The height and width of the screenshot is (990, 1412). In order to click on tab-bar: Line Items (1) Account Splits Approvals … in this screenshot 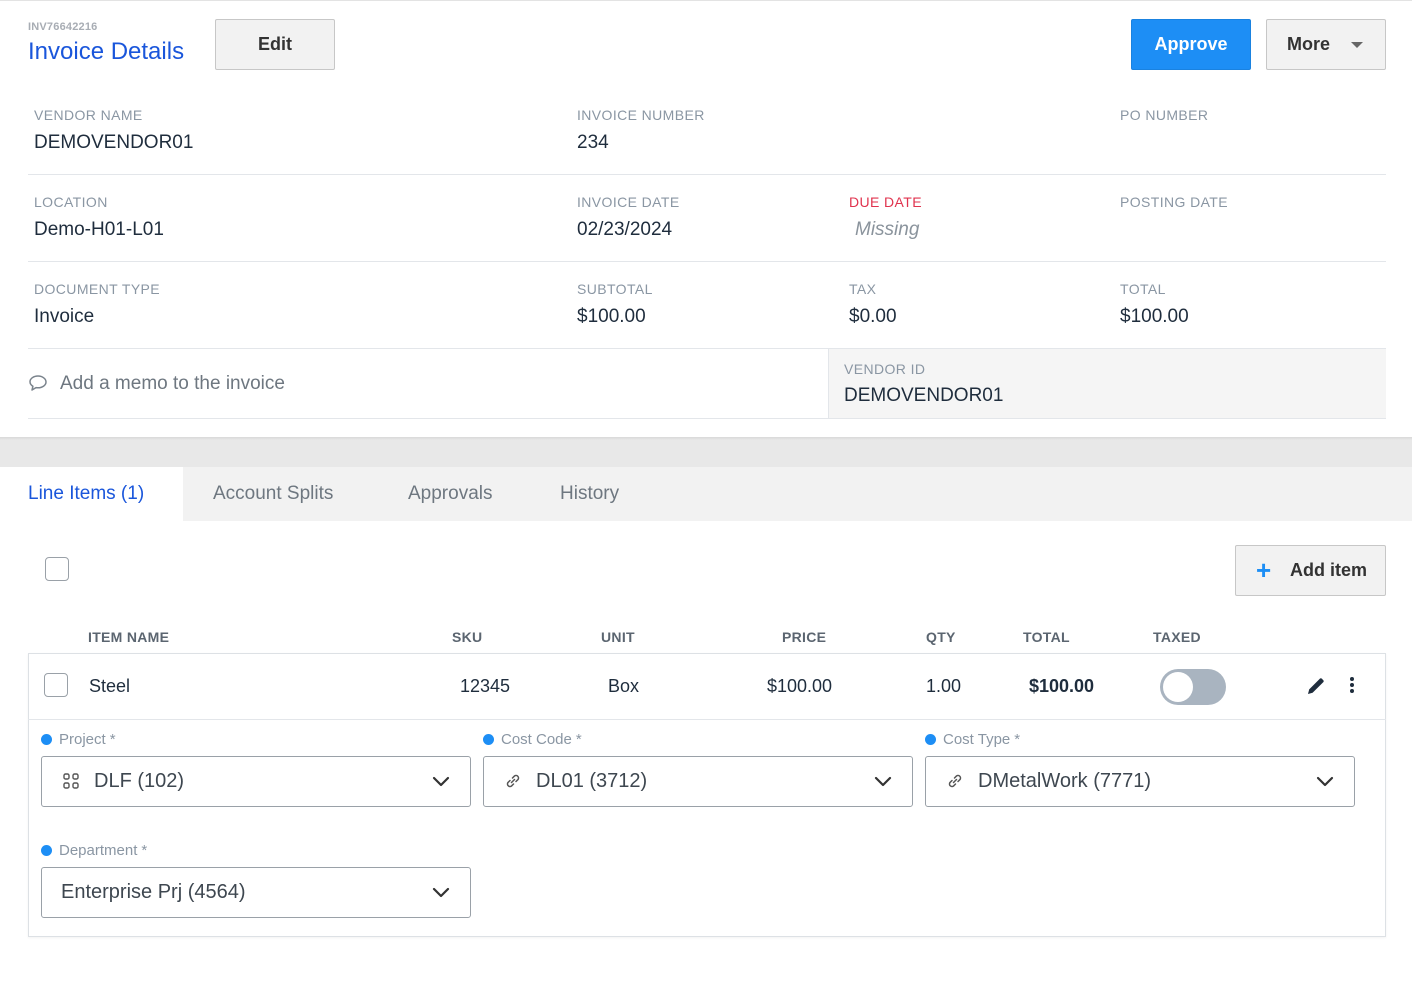, I will do `click(706, 494)`.